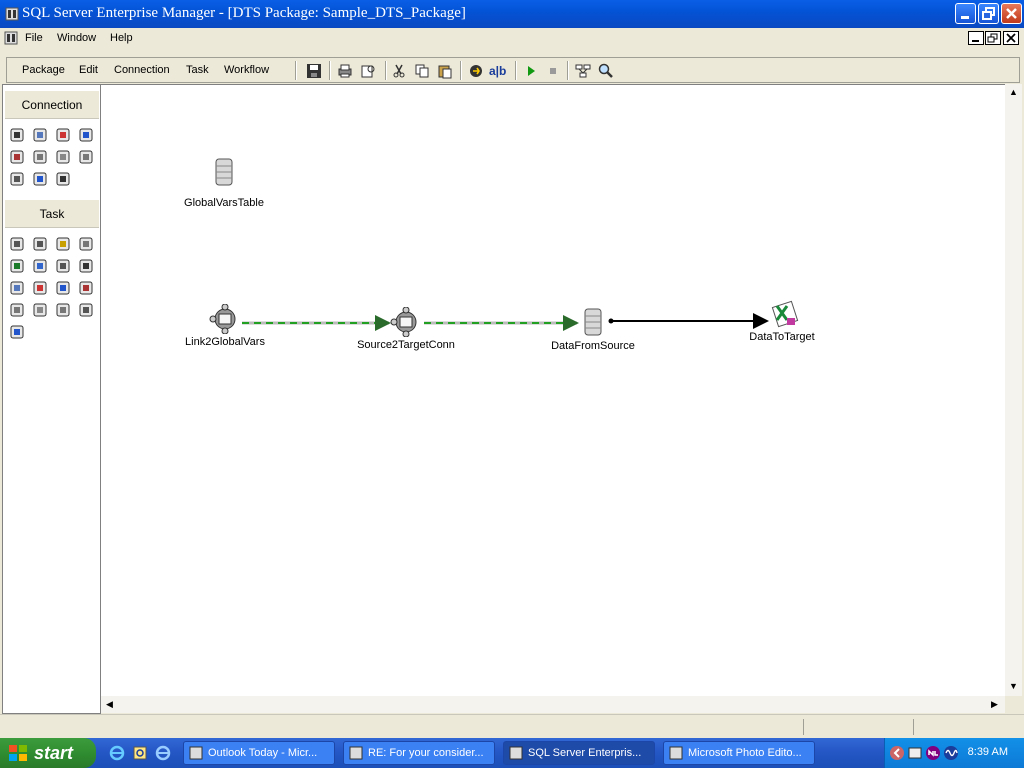 The width and height of the screenshot is (1024, 768). Describe the element at coordinates (86, 157) in the screenshot. I see `text-file-dest-icon` at that location.